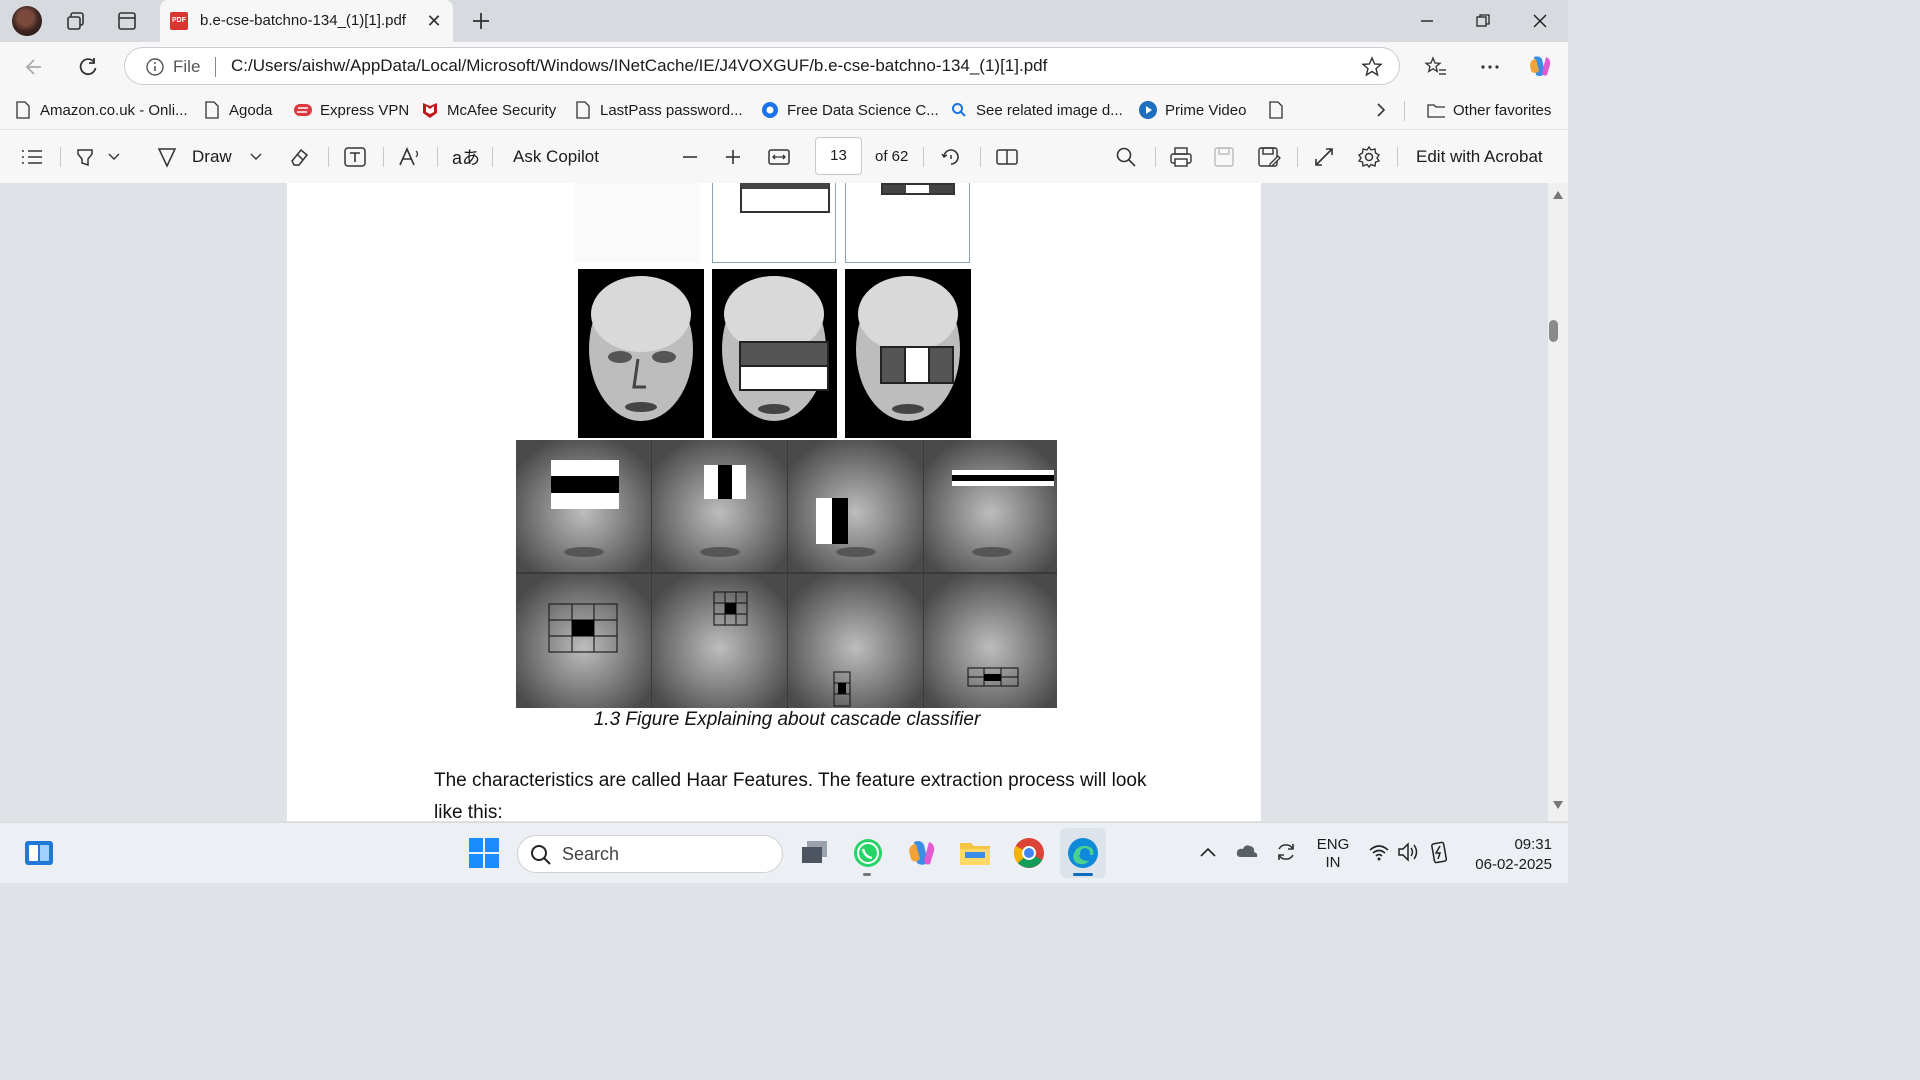 This screenshot has width=1920, height=1080. What do you see at coordinates (975, 853) in the screenshot?
I see `file-explorer-icon` at bounding box center [975, 853].